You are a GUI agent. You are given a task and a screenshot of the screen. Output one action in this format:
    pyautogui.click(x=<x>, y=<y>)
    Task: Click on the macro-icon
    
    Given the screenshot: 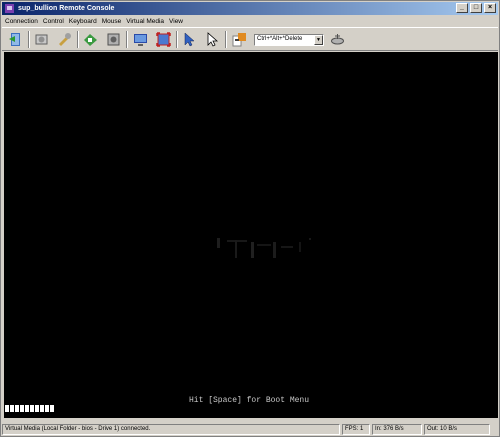 What is the action you would take?
    pyautogui.click(x=337, y=39)
    